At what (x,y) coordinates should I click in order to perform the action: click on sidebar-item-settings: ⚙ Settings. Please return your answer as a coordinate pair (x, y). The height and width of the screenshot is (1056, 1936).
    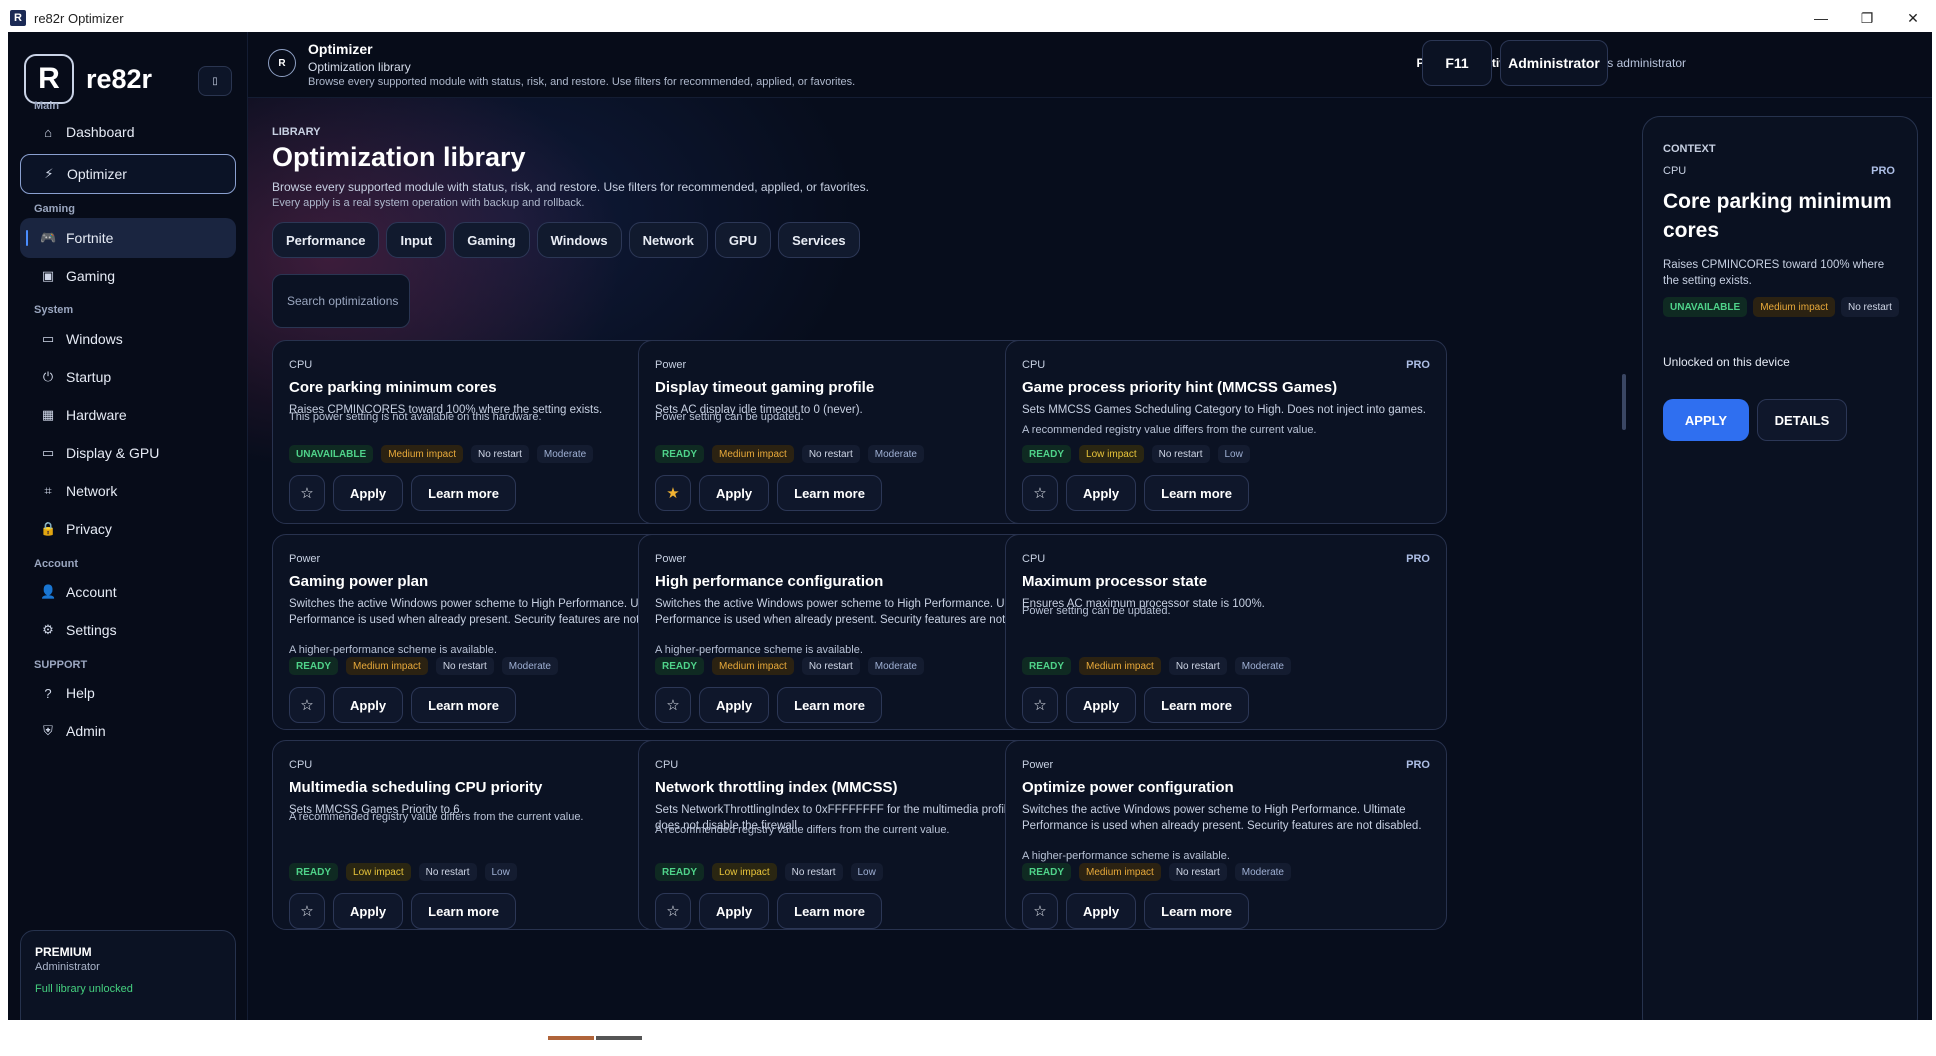
    Looking at the image, I should click on (128, 630).